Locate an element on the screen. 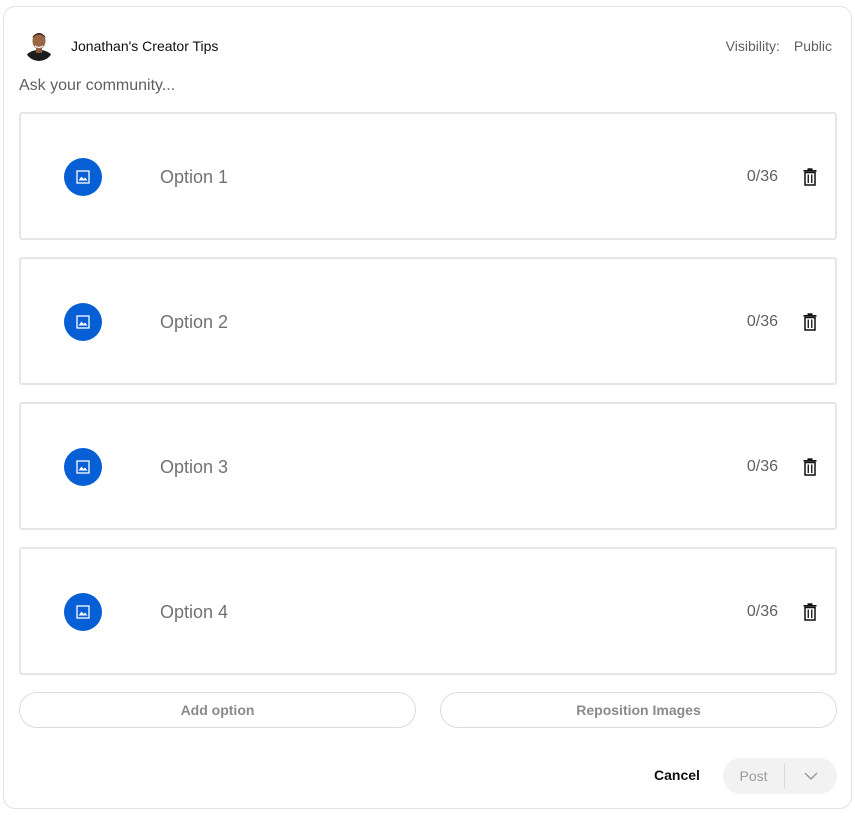 The width and height of the screenshot is (855, 817). option-input: Option 1 is located at coordinates (194, 177).